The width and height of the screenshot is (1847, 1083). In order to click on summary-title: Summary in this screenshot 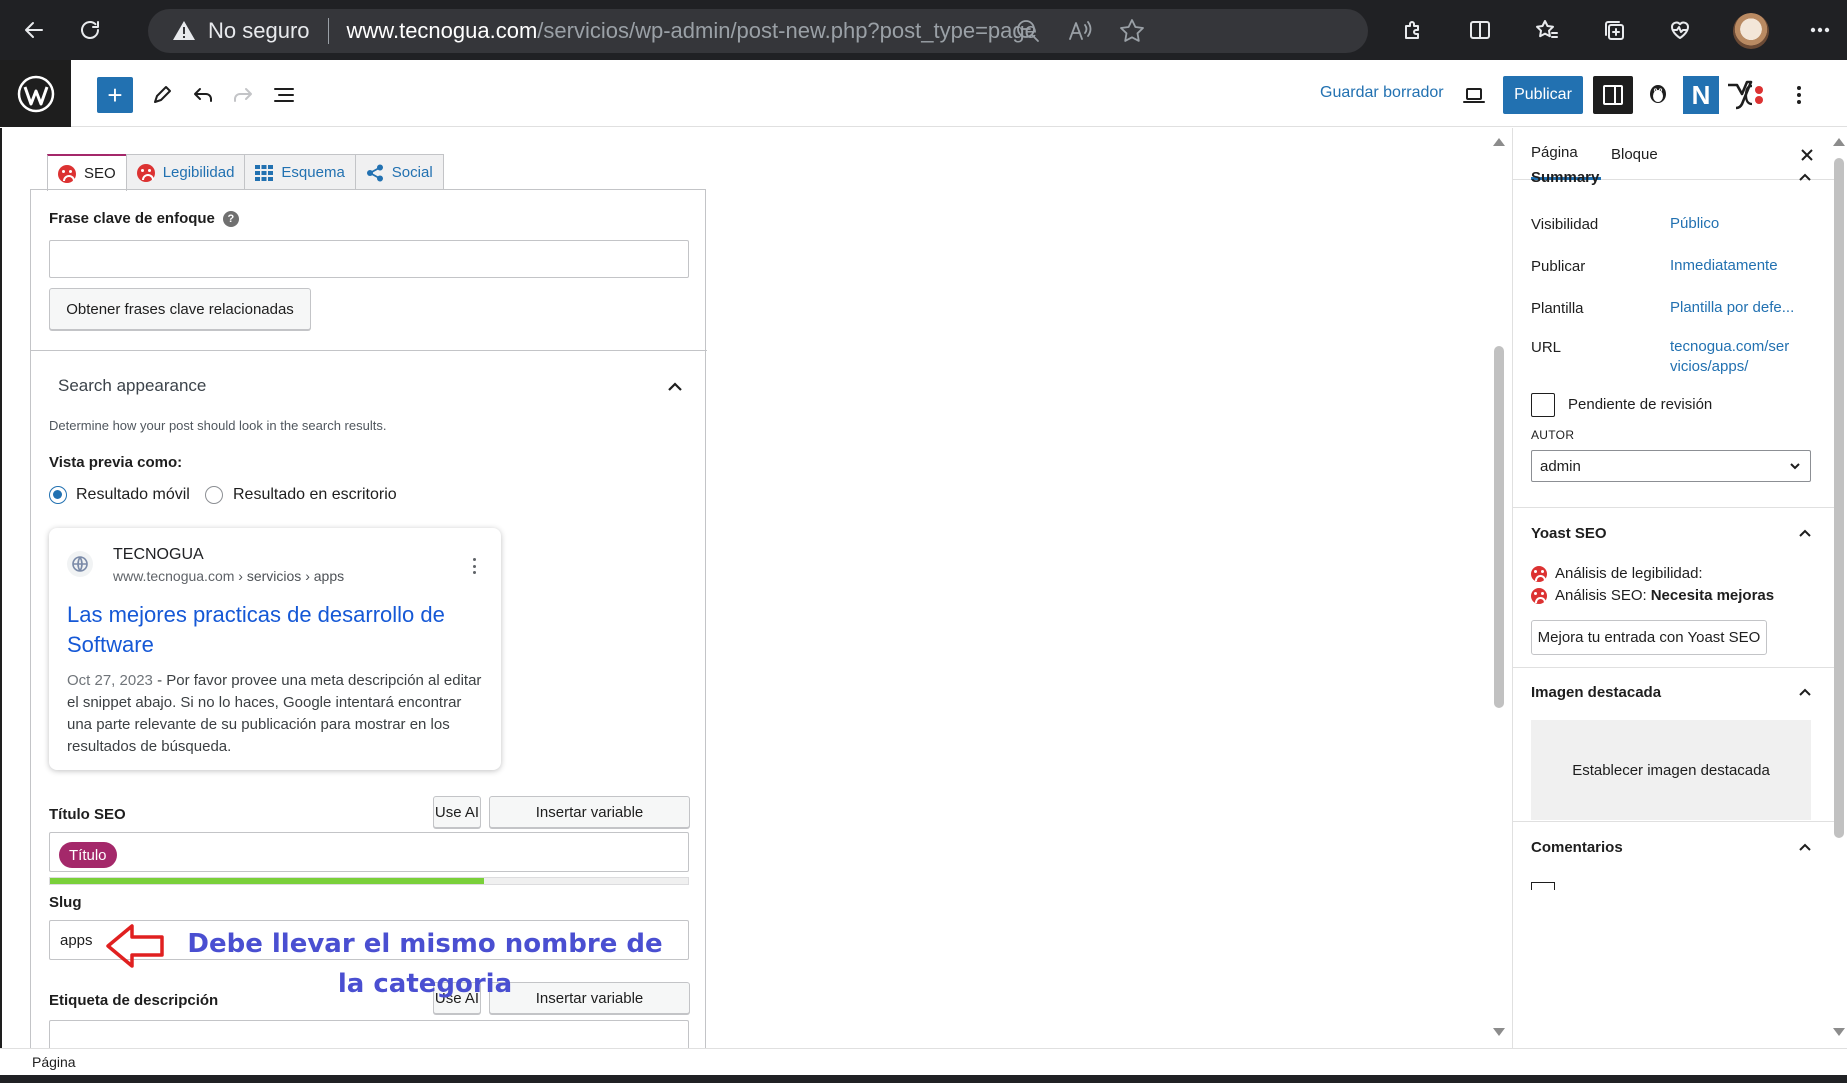, I will do `click(1565, 177)`.